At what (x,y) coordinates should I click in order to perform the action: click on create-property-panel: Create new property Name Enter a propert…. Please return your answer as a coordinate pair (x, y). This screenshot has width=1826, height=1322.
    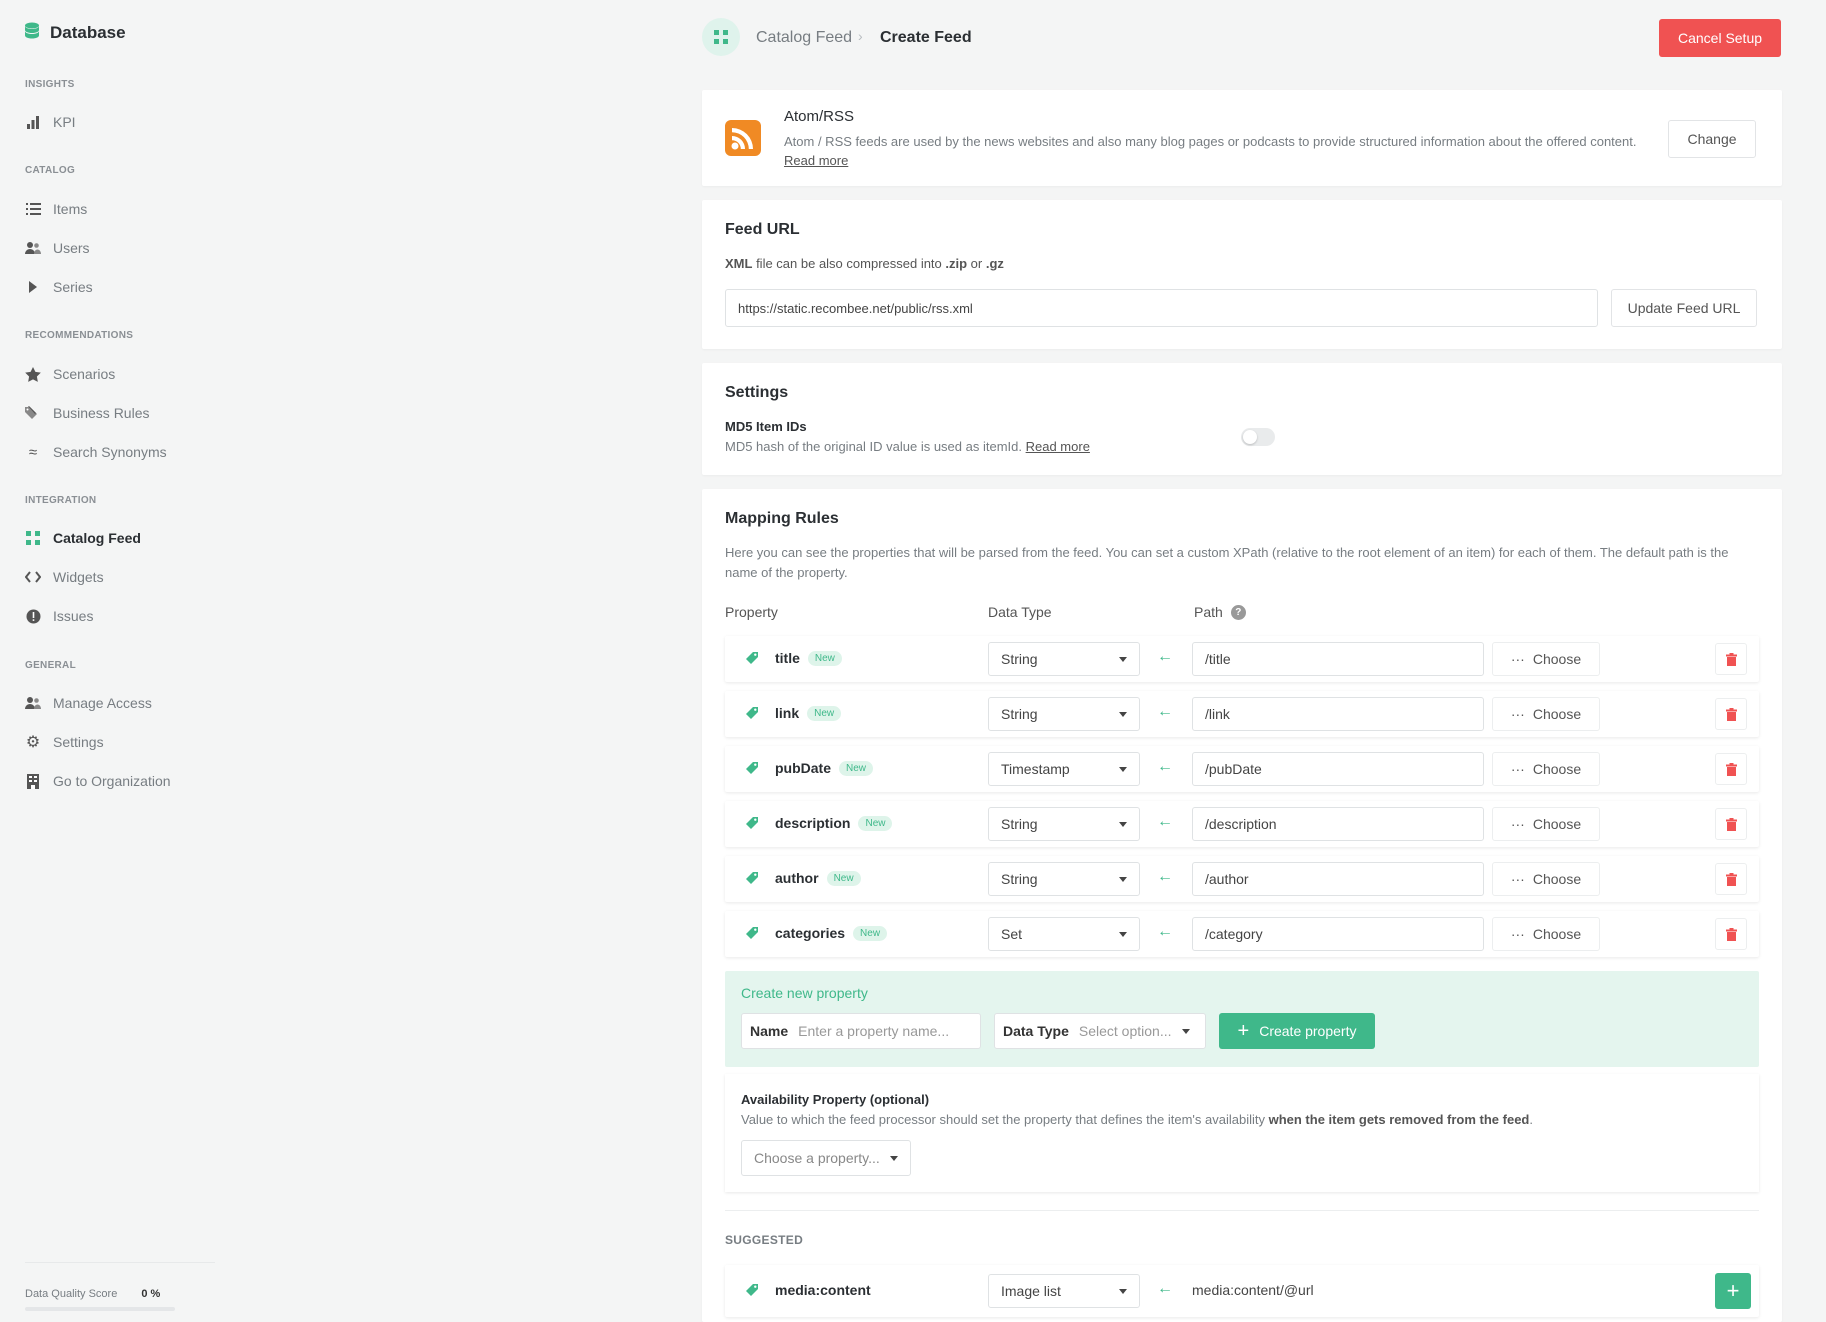
    Looking at the image, I should click on (1242, 1019).